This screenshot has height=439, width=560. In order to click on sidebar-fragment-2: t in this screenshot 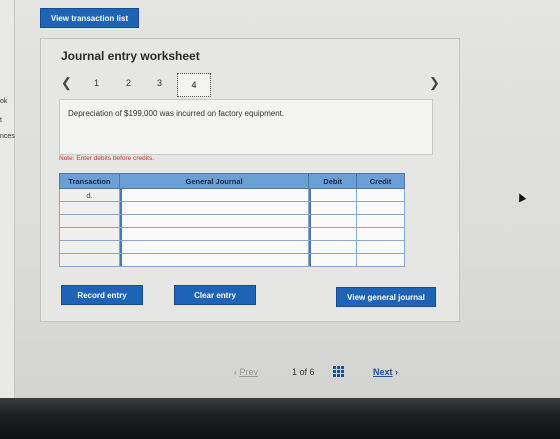, I will do `click(1, 120)`.